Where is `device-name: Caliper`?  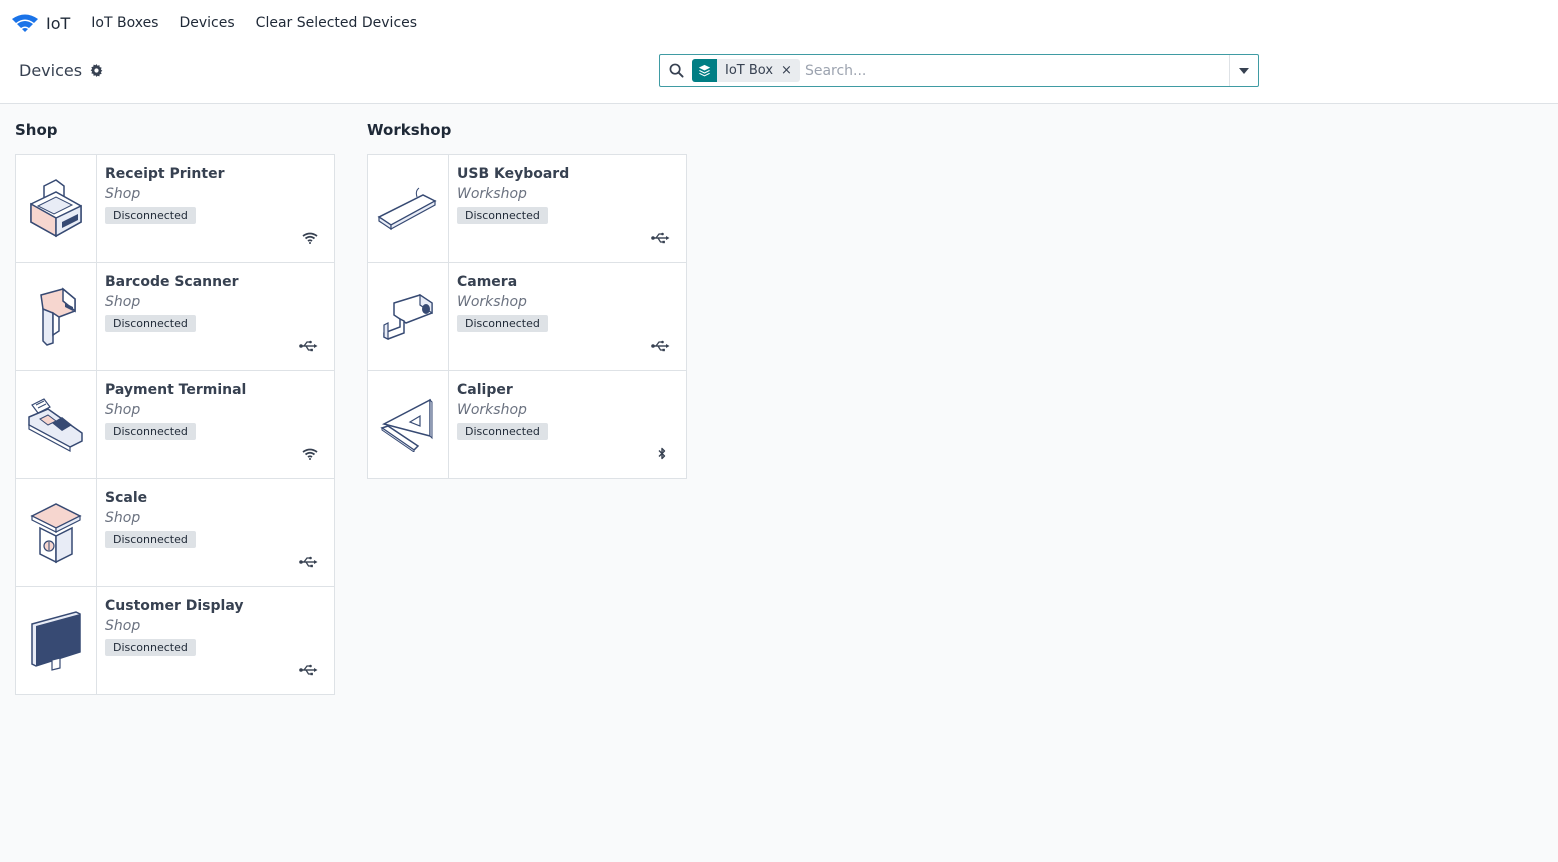
device-name: Caliper is located at coordinates (485, 390).